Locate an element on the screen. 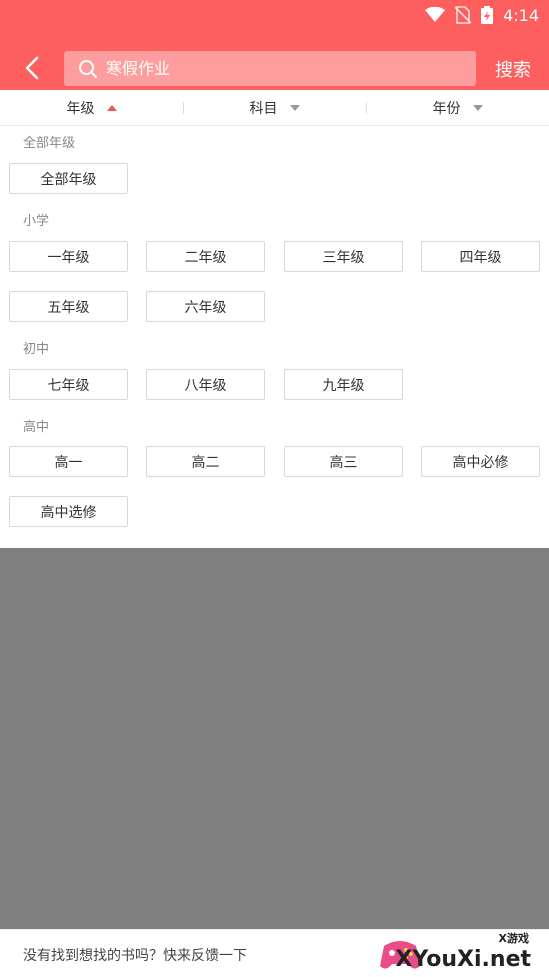 The width and height of the screenshot is (549, 977). section-title-all: 全部年级 is located at coordinates (49, 143).